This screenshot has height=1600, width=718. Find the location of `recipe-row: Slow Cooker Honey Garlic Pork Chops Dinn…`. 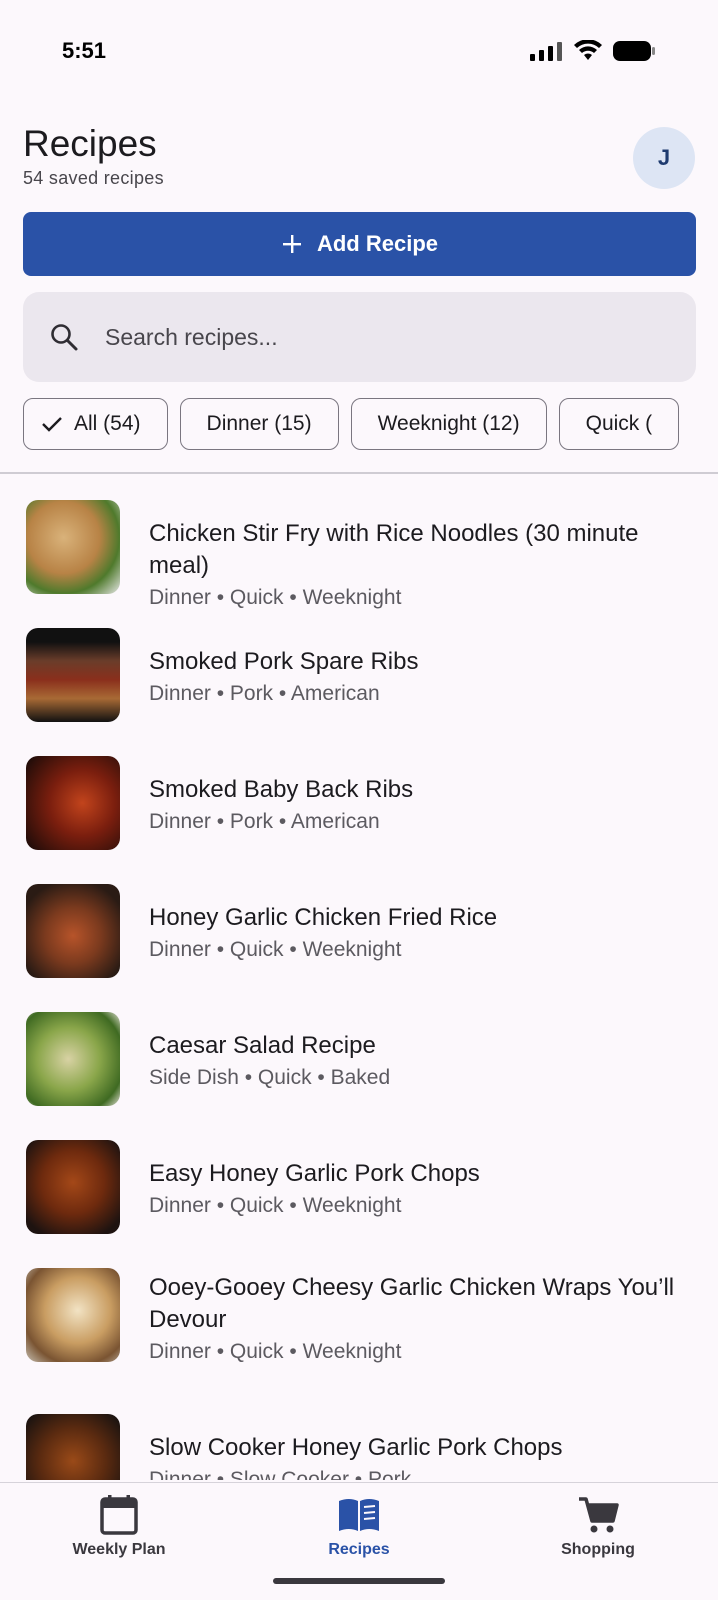

recipe-row: Slow Cooker Honey Garlic Pork Chops Dinn… is located at coordinates (359, 1447).